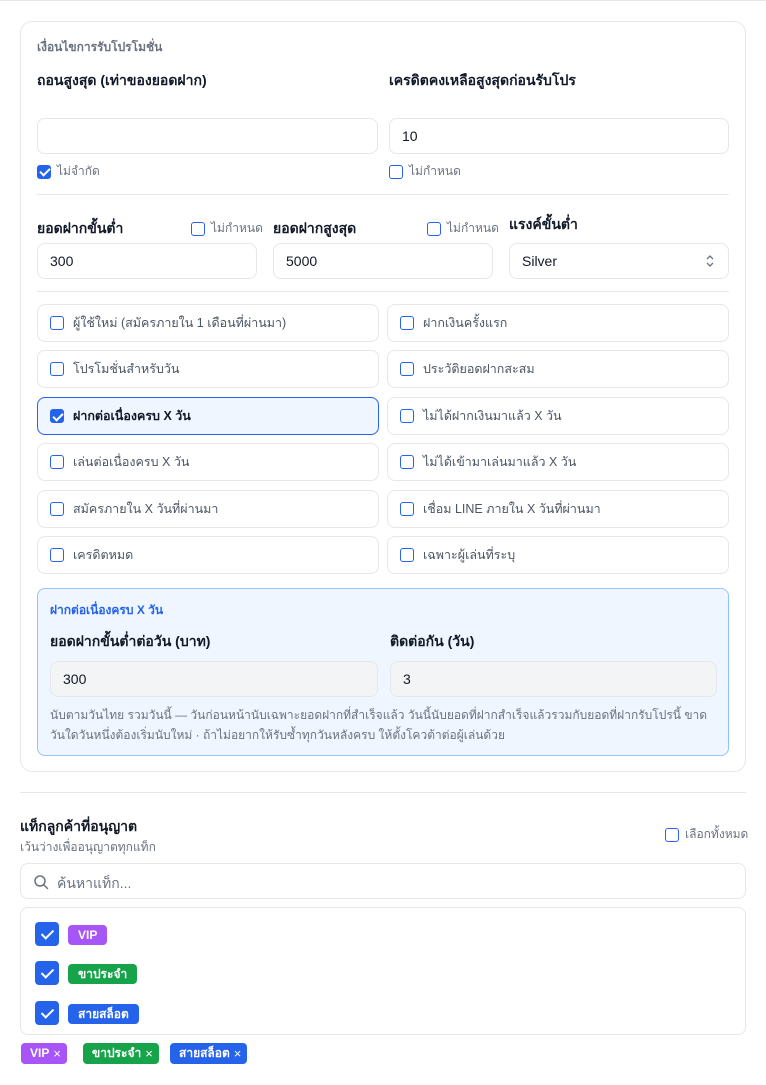 The height and width of the screenshot is (1085, 766). What do you see at coordinates (79, 826) in the screenshot?
I see `allowed-tags-title: แท็กลูกค้าที่อนุญาต` at bounding box center [79, 826].